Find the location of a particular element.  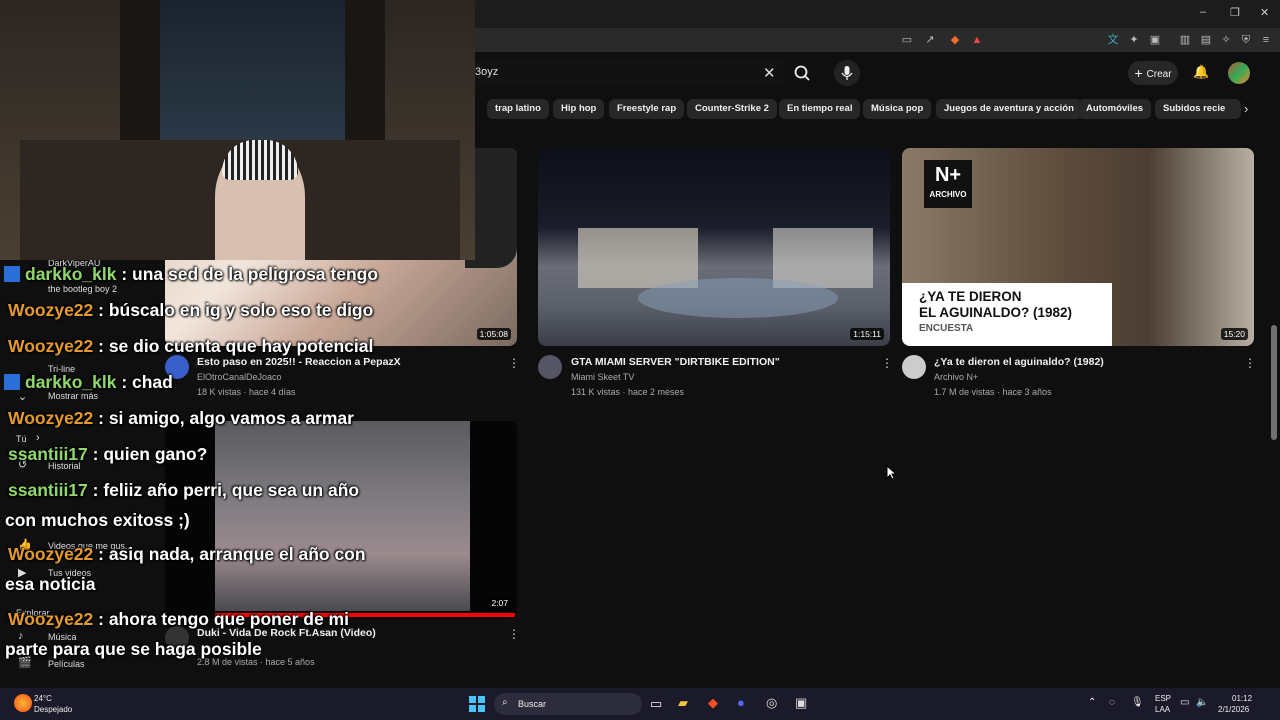

task-view-icon: ▭ is located at coordinates (656, 704).